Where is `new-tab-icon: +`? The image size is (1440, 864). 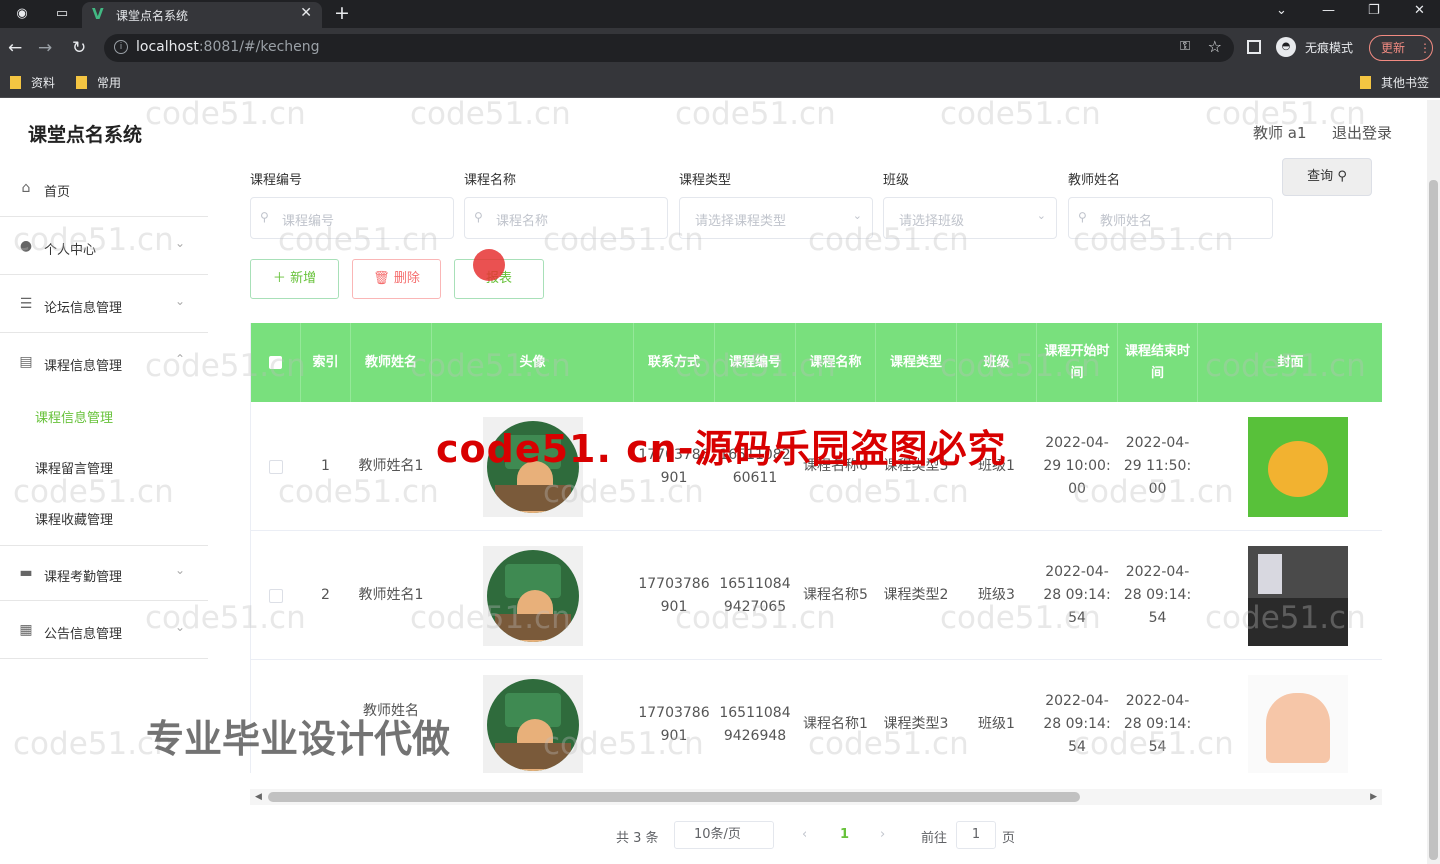
new-tab-icon: + is located at coordinates (342, 13).